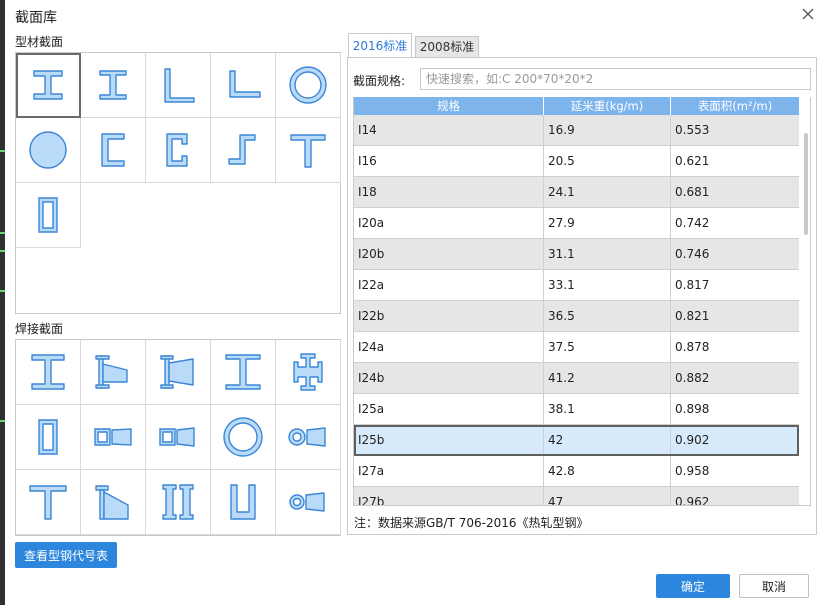 The width and height of the screenshot is (822, 605). What do you see at coordinates (615, 79) in the screenshot?
I see `search-input` at bounding box center [615, 79].